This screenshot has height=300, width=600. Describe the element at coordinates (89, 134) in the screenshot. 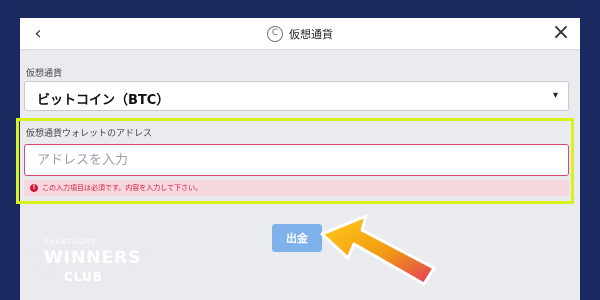

I see `wallet-address-label: 仮想通貨ウォレットのアドレス` at that location.